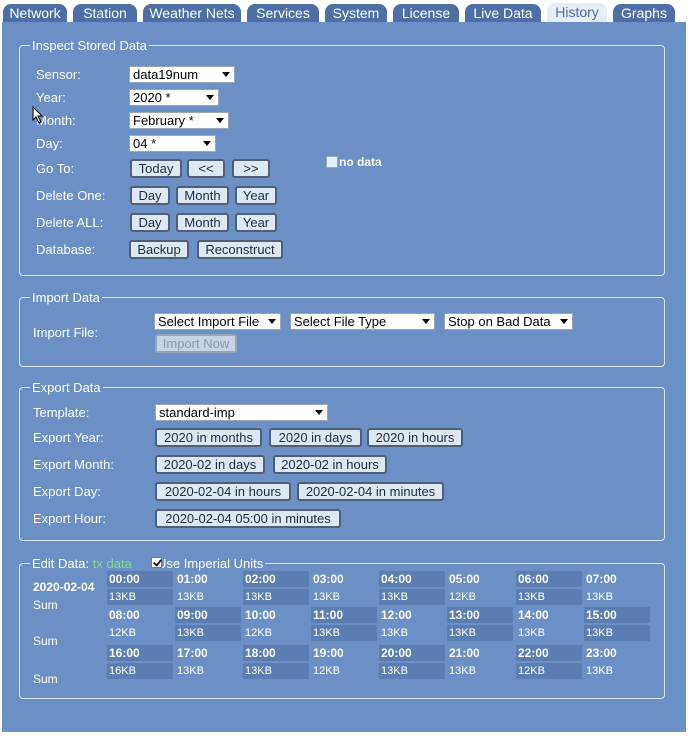 Image resolution: width=688 pixels, height=736 pixels. Describe the element at coordinates (240, 249) in the screenshot. I see `reconstruct-button: Reconstruct` at that location.